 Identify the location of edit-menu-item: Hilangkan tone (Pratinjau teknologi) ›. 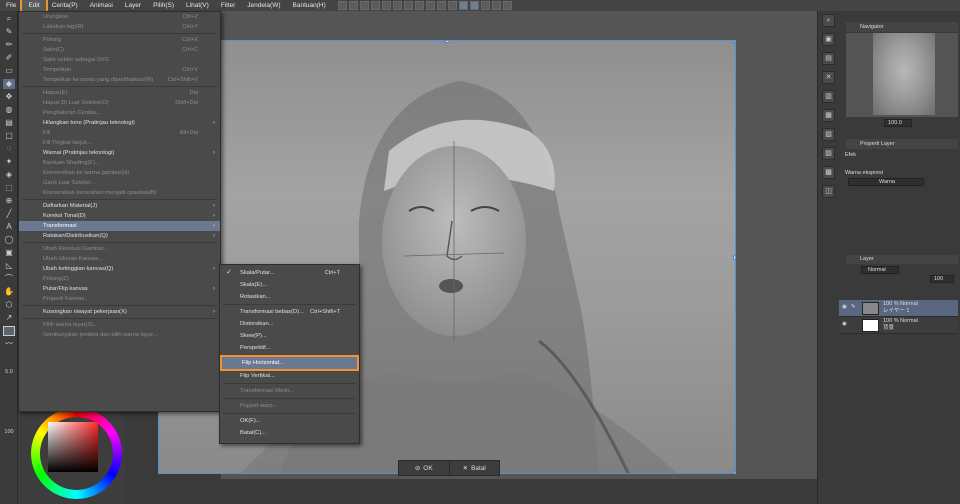
(119, 123).